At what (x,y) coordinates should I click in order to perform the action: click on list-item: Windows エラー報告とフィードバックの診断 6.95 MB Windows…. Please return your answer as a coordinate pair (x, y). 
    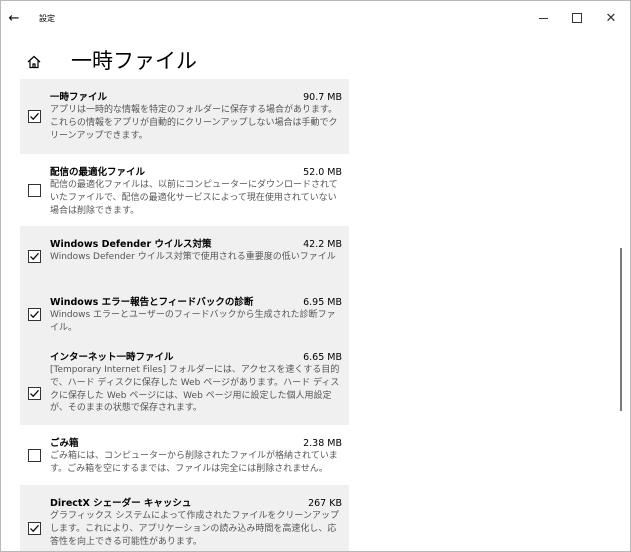
    Looking at the image, I should click on (184, 311).